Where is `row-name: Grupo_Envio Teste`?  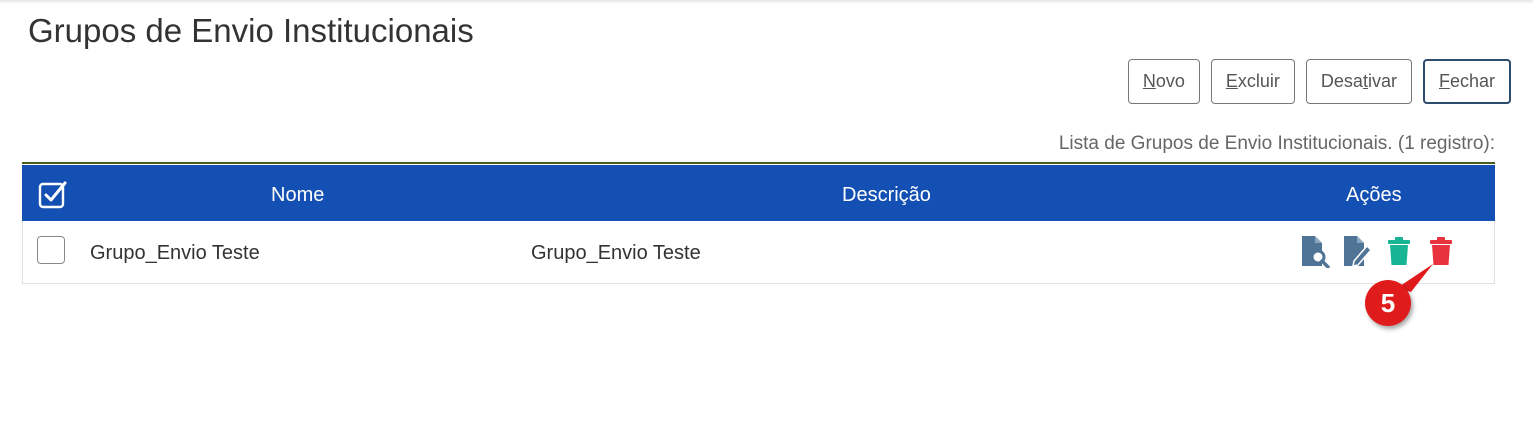 row-name: Grupo_Envio Teste is located at coordinates (175, 253).